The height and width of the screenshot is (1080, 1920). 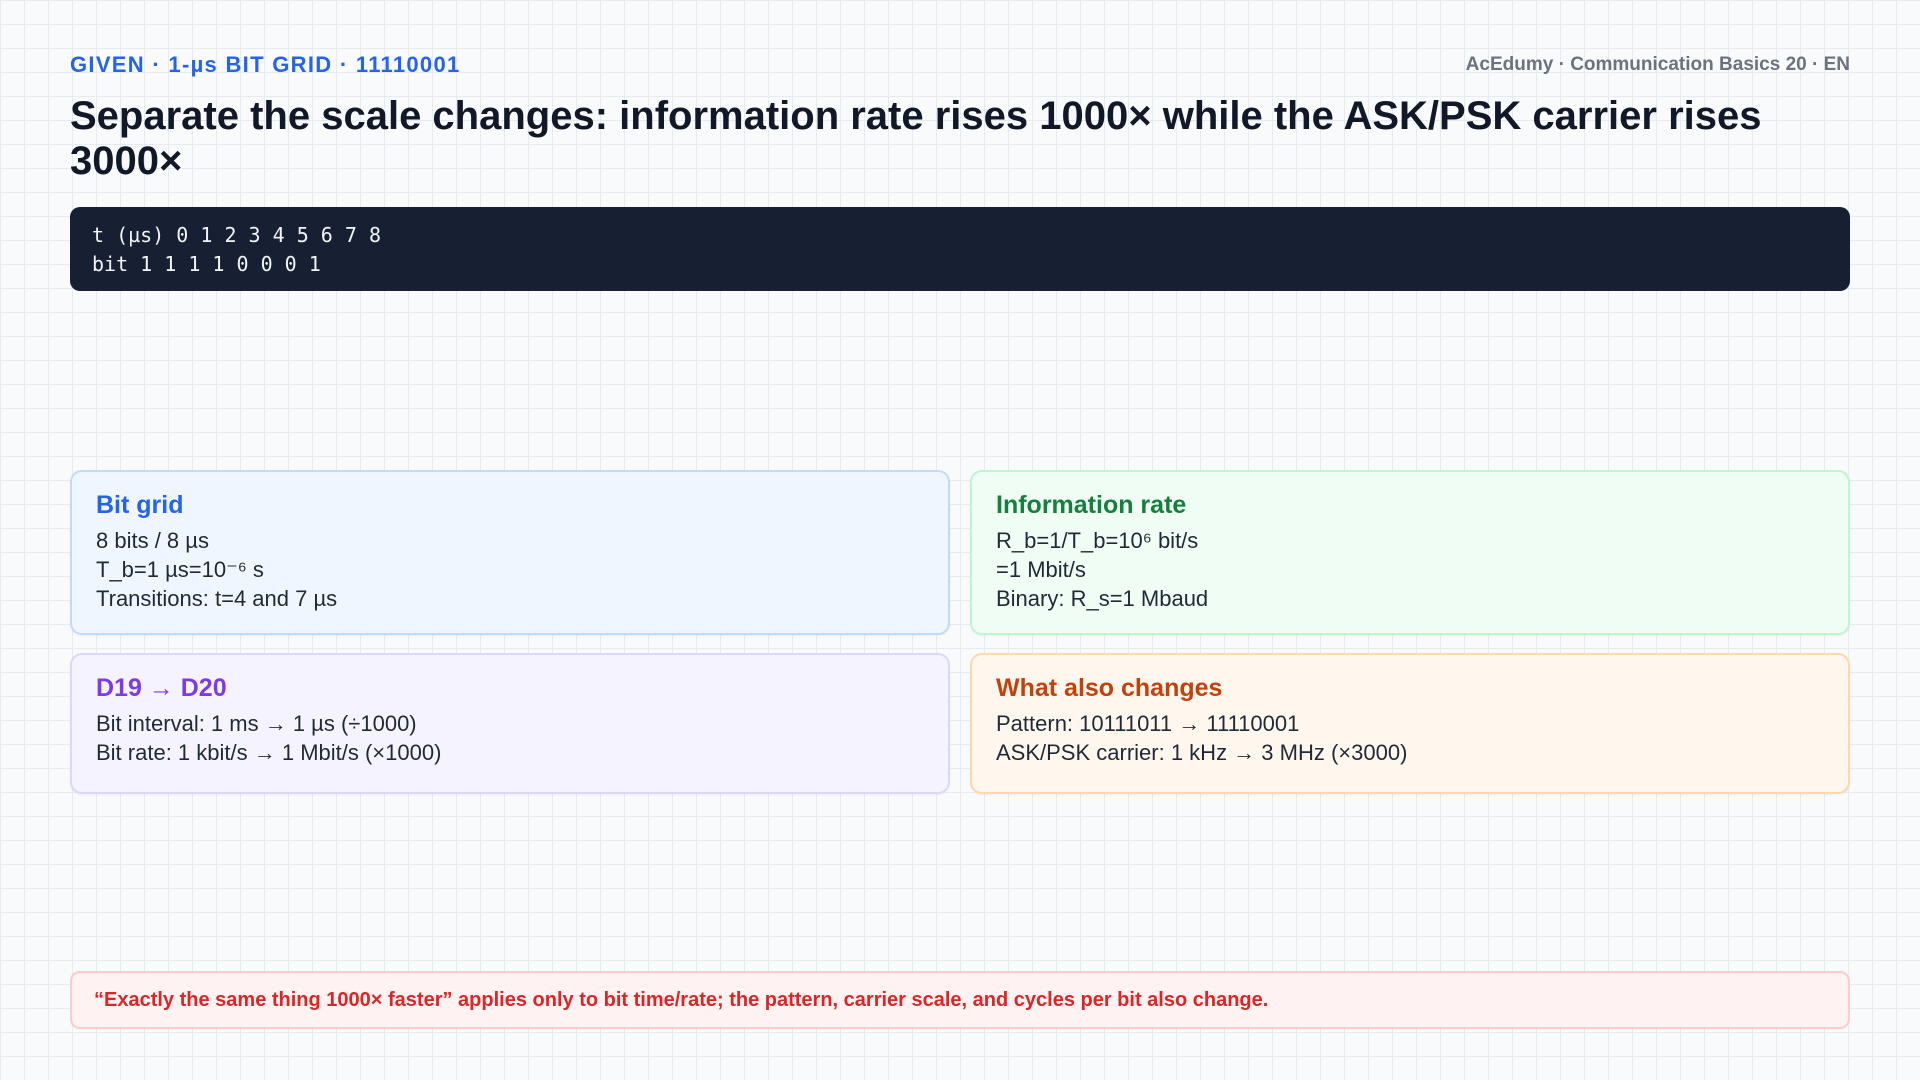 What do you see at coordinates (265, 64) in the screenshot?
I see `given-kicker: GIVEN · 1-µs BIT GRID · 11110001` at bounding box center [265, 64].